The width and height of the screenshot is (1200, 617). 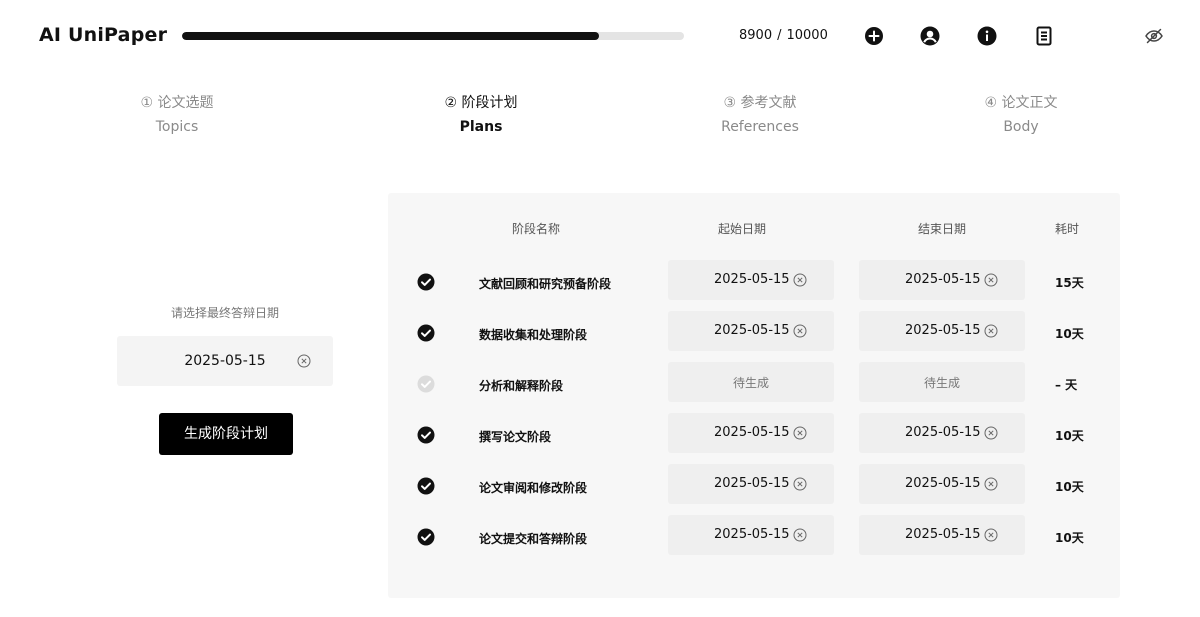 What do you see at coordinates (756, 35) in the screenshot?
I see `usage-current: 8900` at bounding box center [756, 35].